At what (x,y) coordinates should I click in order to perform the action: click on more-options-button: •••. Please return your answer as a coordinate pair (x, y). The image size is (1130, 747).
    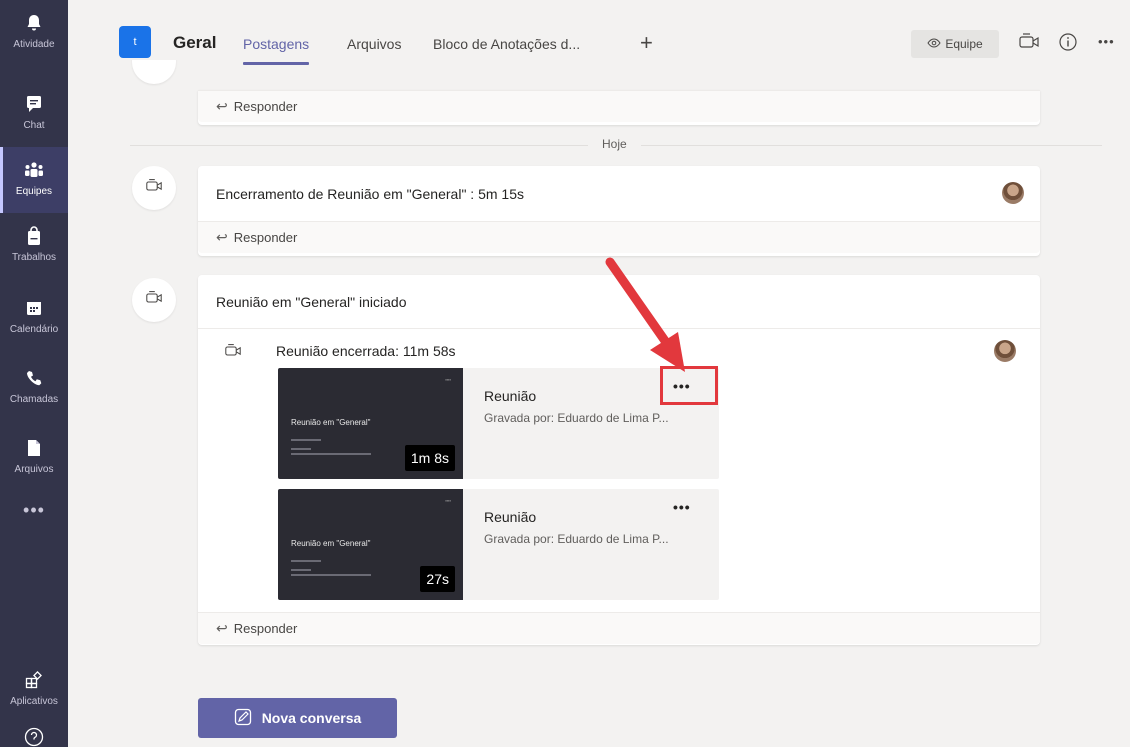
    Looking at the image, I should click on (1106, 41).